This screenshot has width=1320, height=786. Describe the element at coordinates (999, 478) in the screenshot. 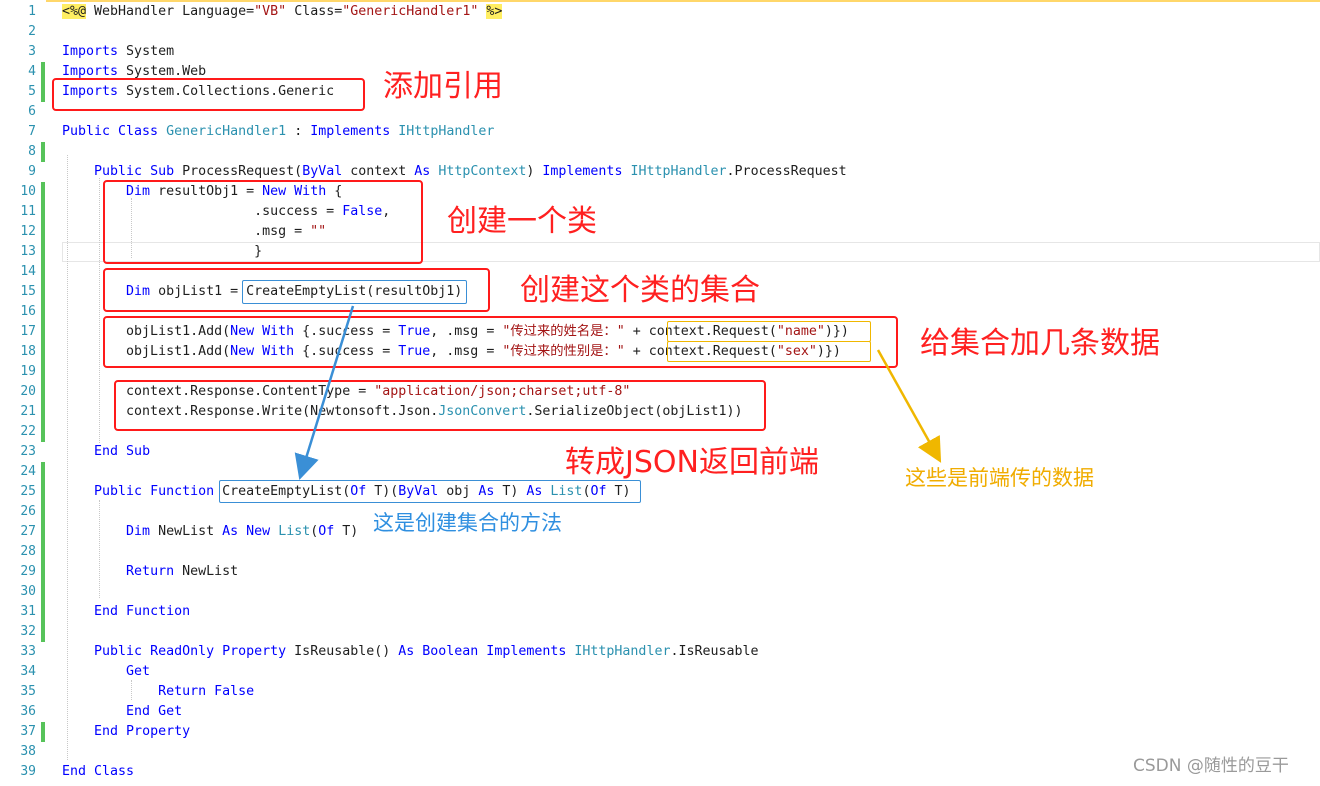

I see `frontend-data-note: 这些是前端传的数据` at that location.